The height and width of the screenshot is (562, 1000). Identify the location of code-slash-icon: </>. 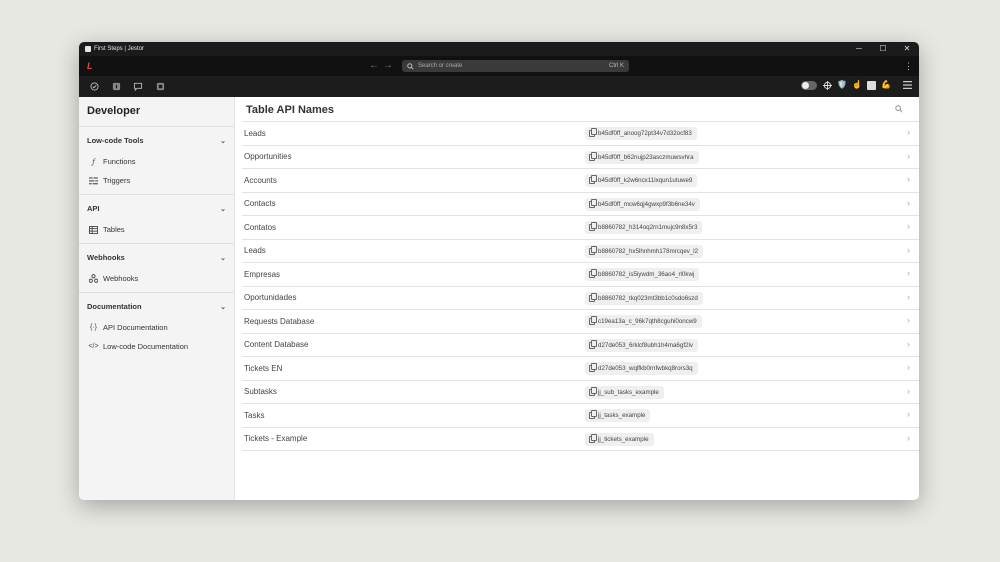
(93, 346).